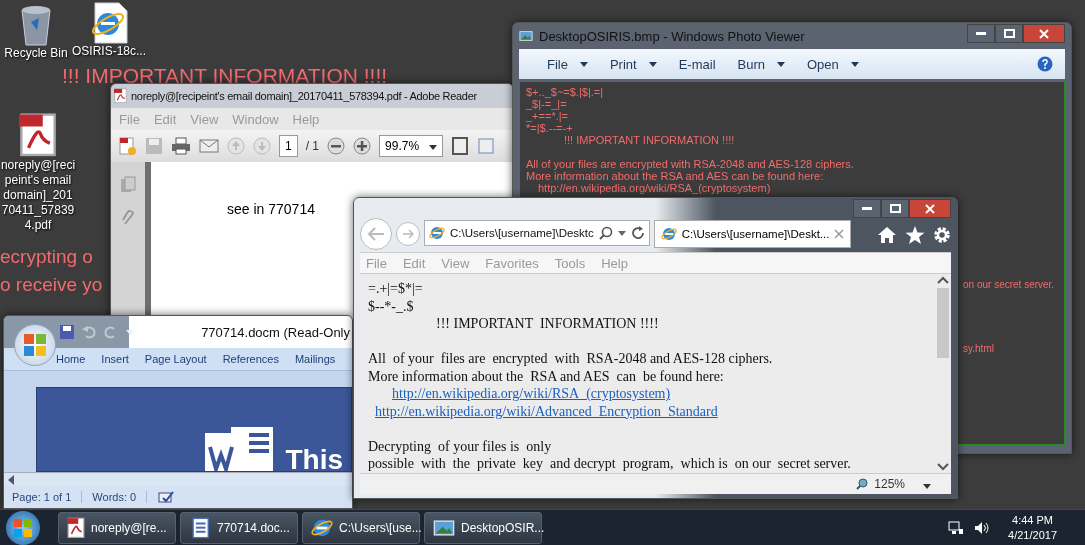 This screenshot has height=545, width=1085. Describe the element at coordinates (546, 411) in the screenshot. I see `link: http://en.wikipedia.org/wiki/Advanced_Encryption_Standard` at that location.